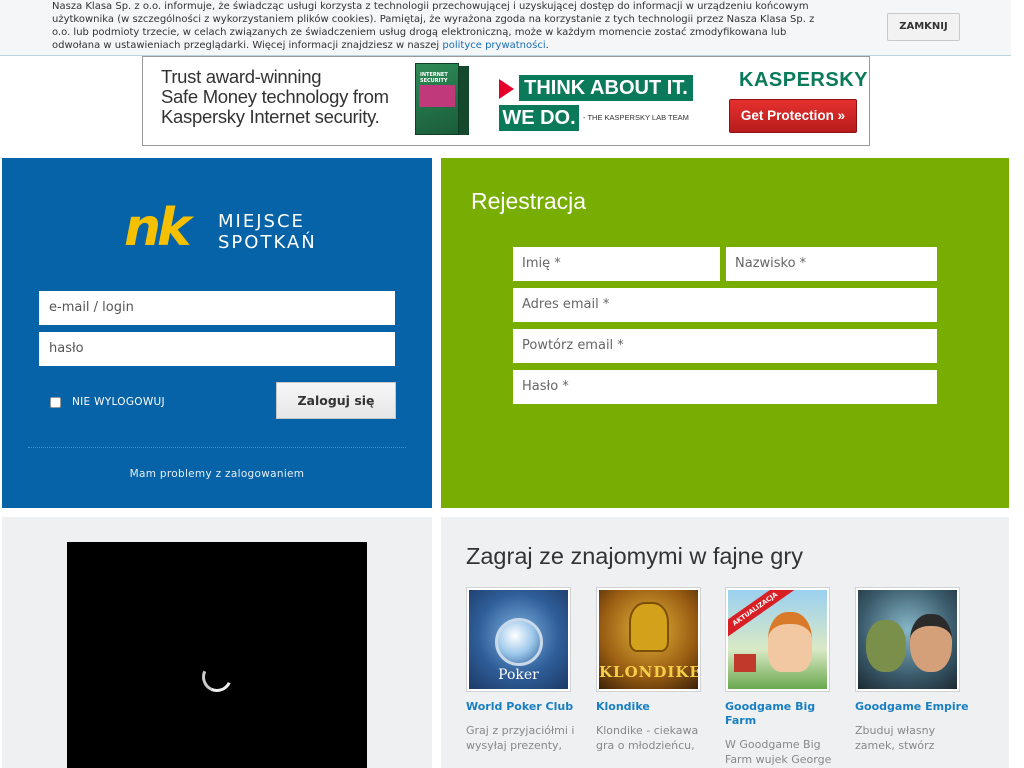 This screenshot has height=768, width=1024. I want to click on login-button: Zaloguj się, so click(336, 400).